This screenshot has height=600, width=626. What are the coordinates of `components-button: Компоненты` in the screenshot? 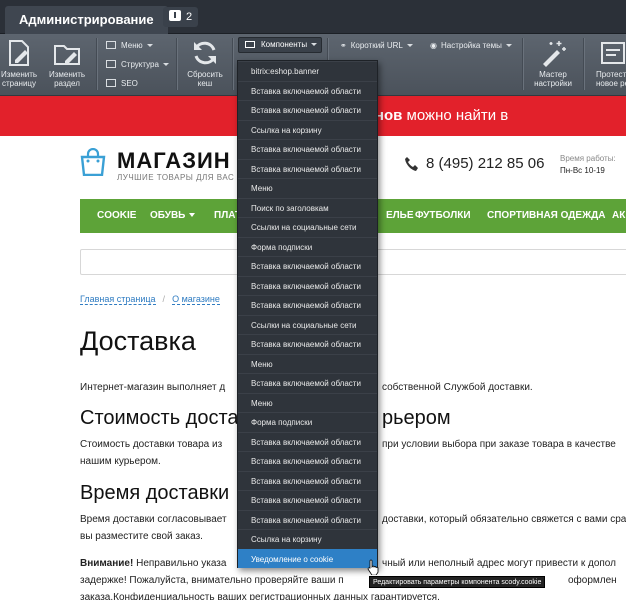 It's located at (280, 45).